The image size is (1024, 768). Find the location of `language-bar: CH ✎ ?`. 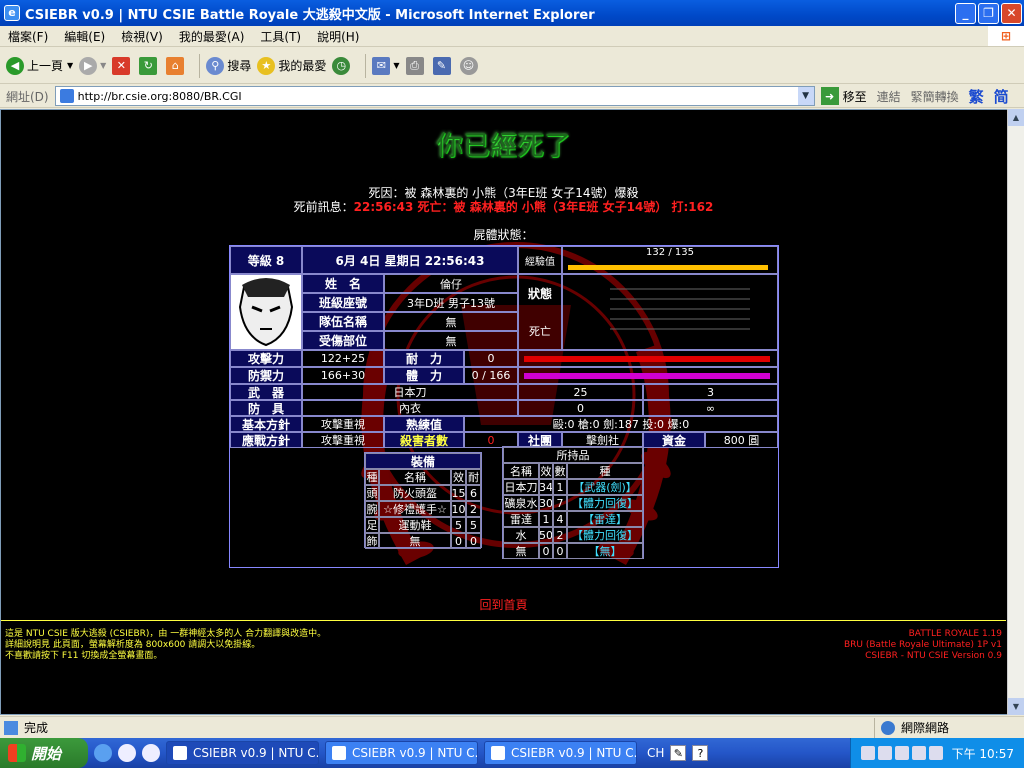

language-bar: CH ✎ ? is located at coordinates (678, 753).